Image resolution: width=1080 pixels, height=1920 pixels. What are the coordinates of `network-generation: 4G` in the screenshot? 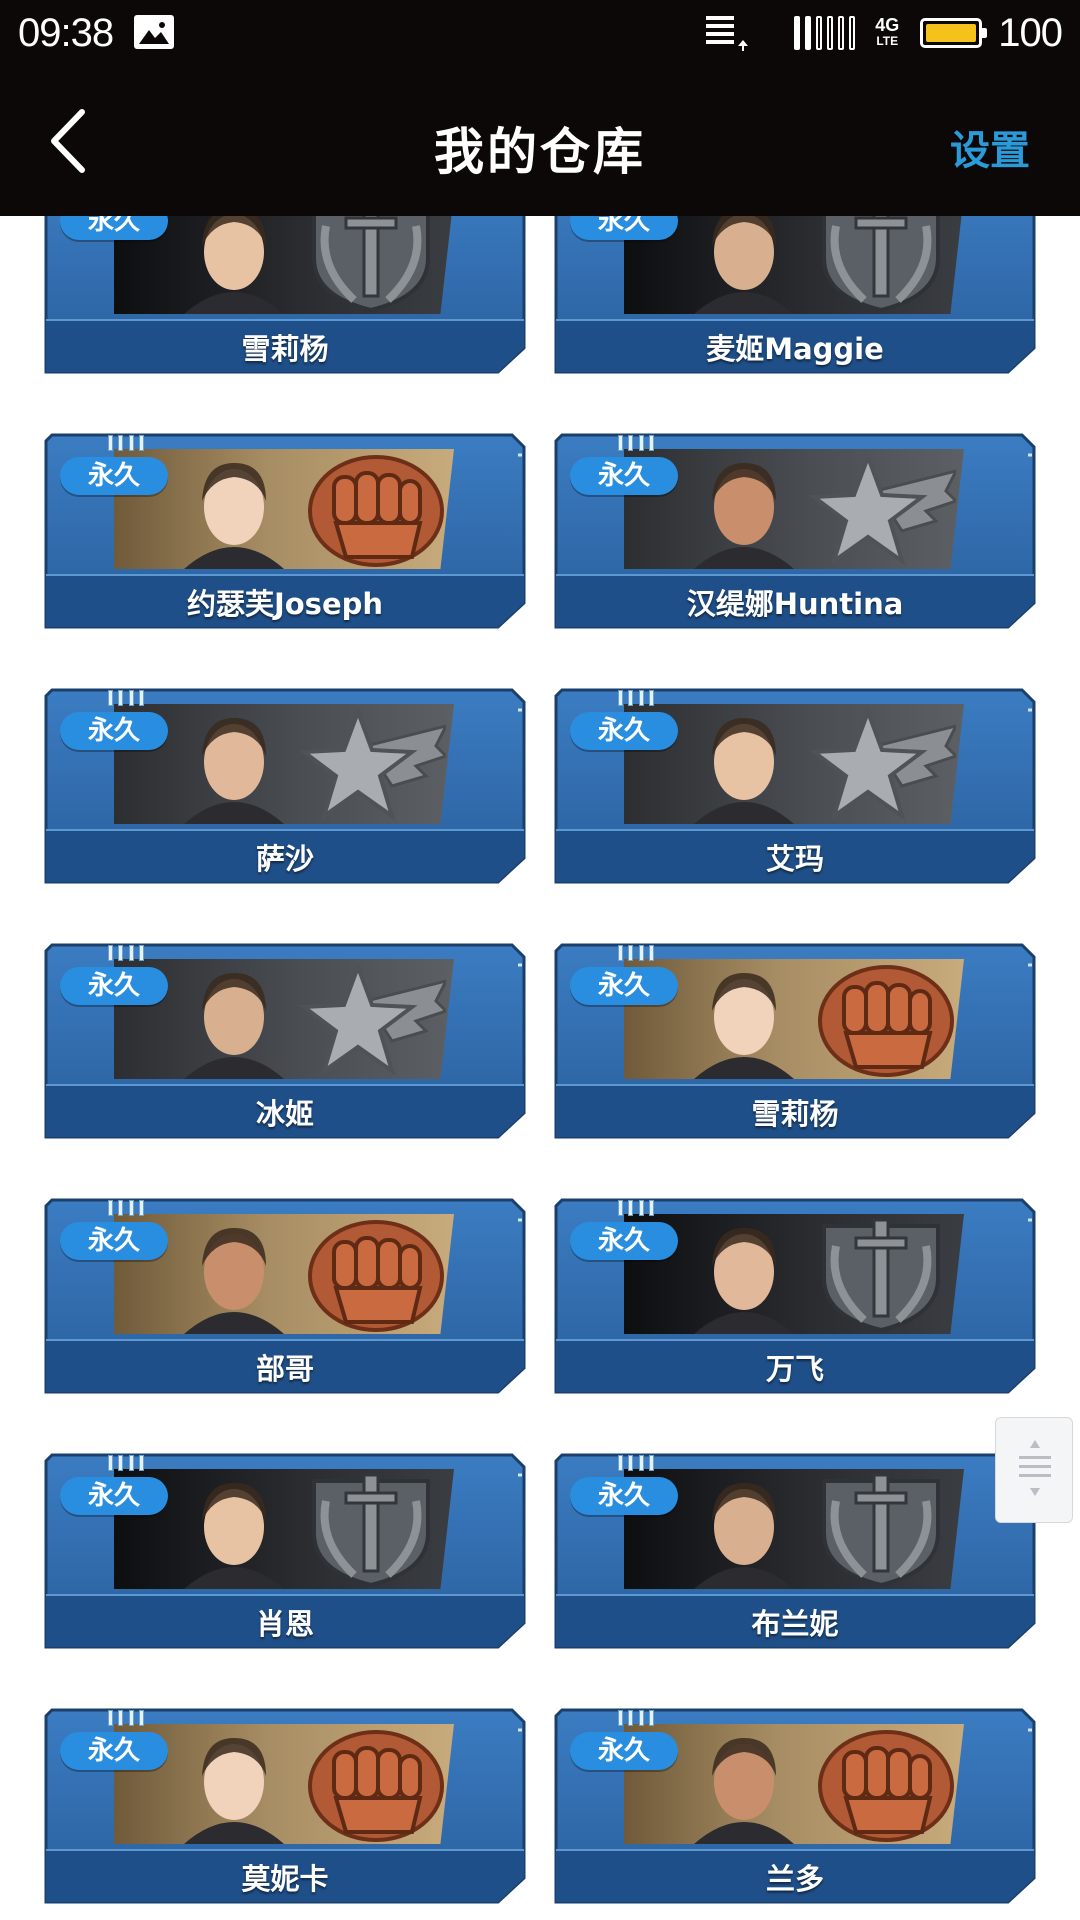 It's located at (887, 25).